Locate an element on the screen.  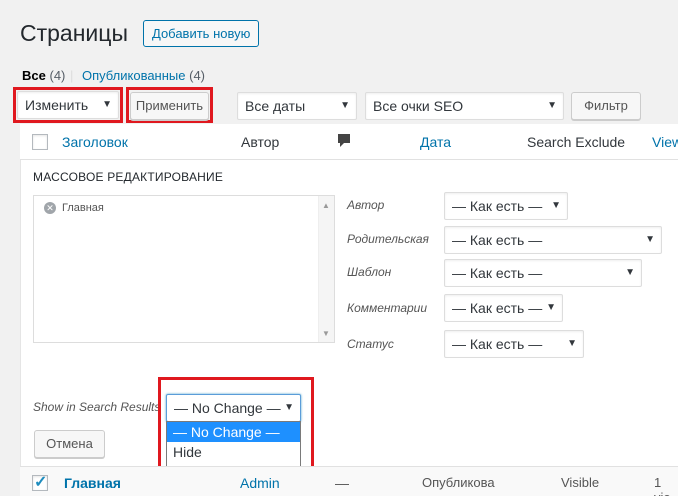
search-results-select: — No Change — ▼ is located at coordinates (233, 408).